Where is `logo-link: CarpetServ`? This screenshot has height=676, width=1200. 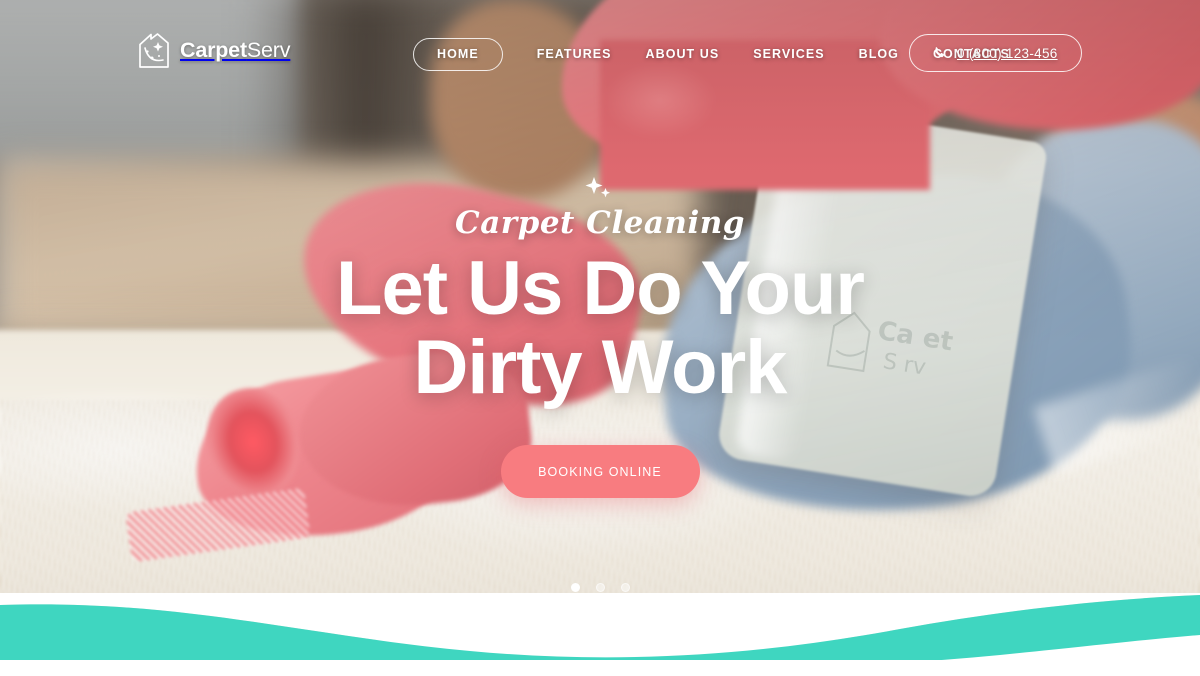
logo-link: CarpetServ is located at coordinates (214, 50).